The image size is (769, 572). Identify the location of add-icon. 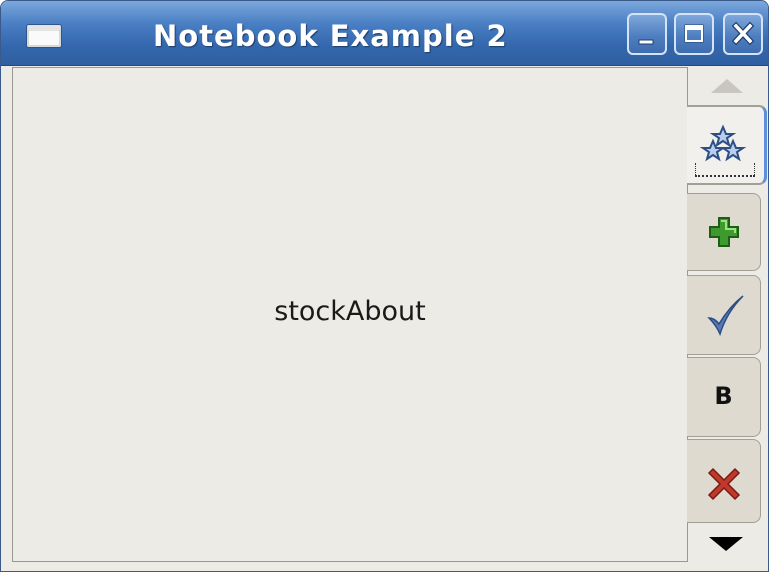
(724, 232).